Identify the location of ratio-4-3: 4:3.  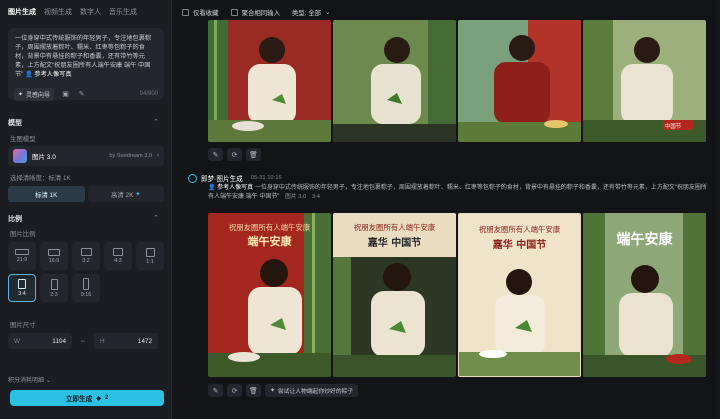
(118, 256).